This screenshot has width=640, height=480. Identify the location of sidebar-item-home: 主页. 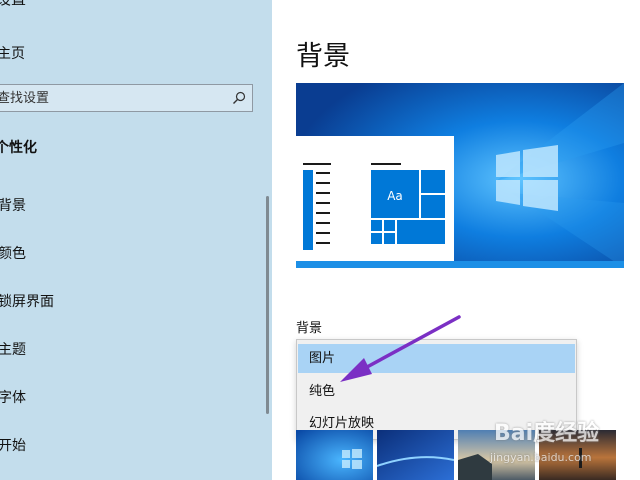
(12, 53).